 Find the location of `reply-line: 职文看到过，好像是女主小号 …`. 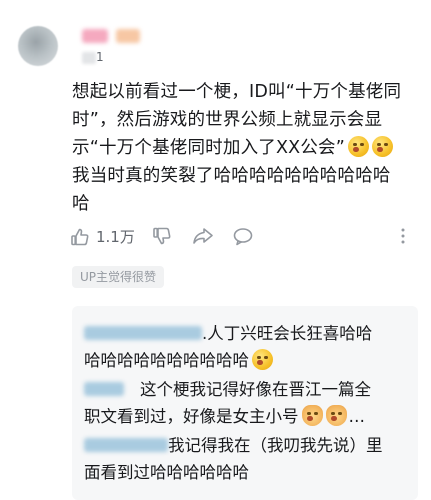

reply-line: 职文看到过，好像是女主小号 … is located at coordinates (249, 416).